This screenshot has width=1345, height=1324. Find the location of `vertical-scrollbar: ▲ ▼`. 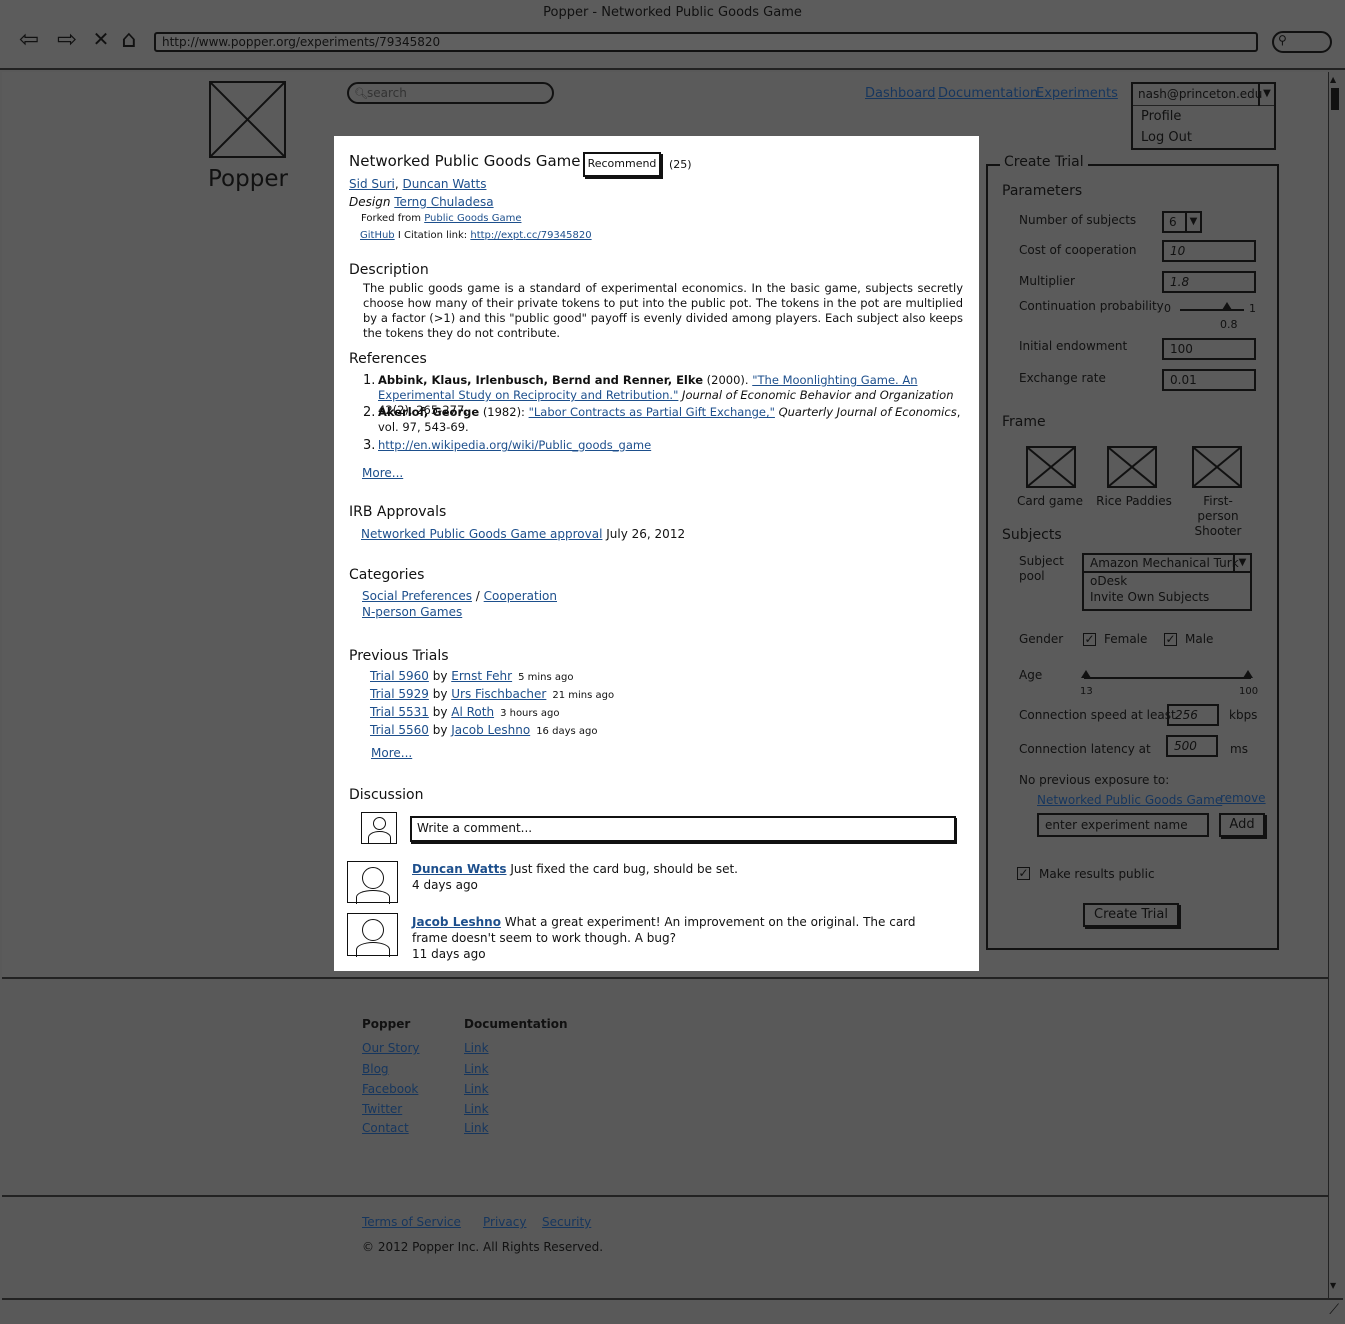

vertical-scrollbar: ▲ ▼ is located at coordinates (1335, 685).